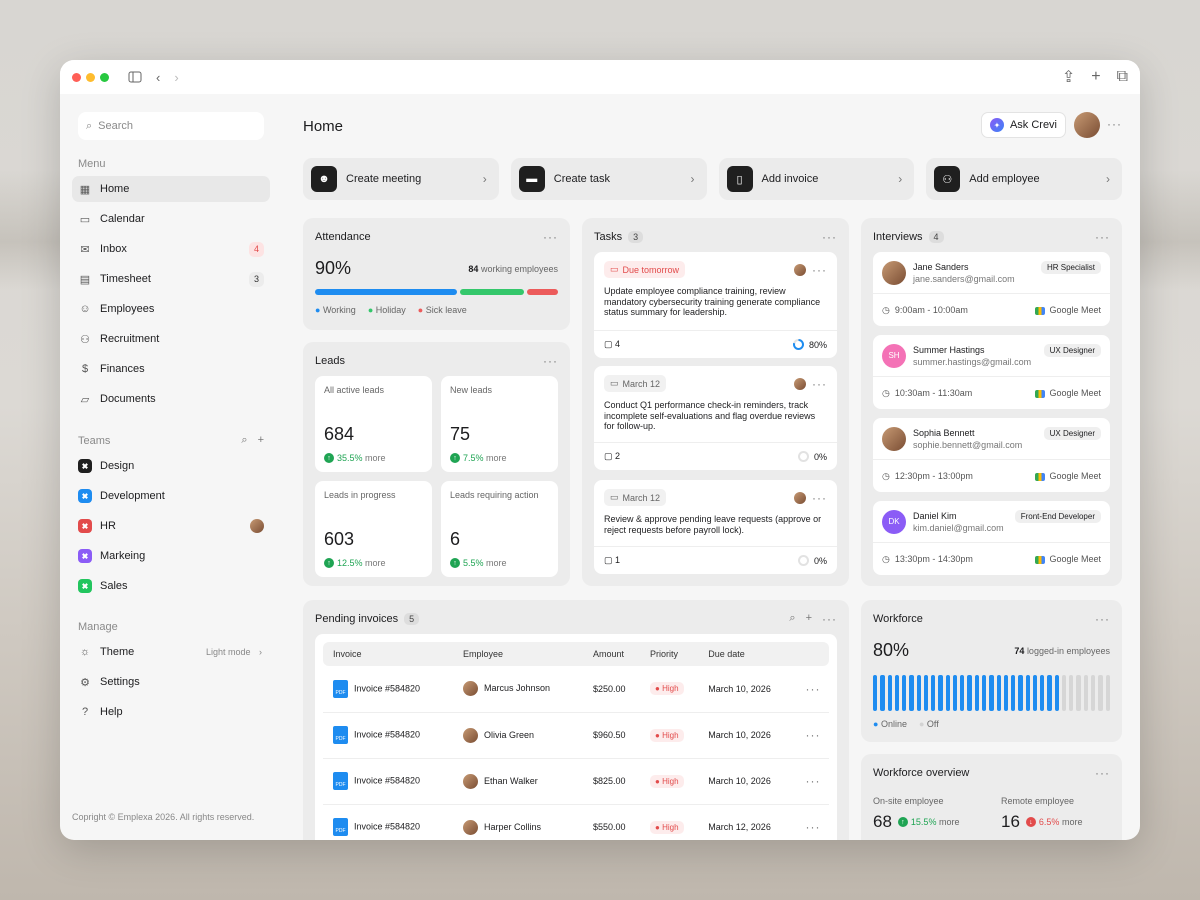  What do you see at coordinates (171, 526) in the screenshot?
I see `team-item-hr: ✖ HR` at bounding box center [171, 526].